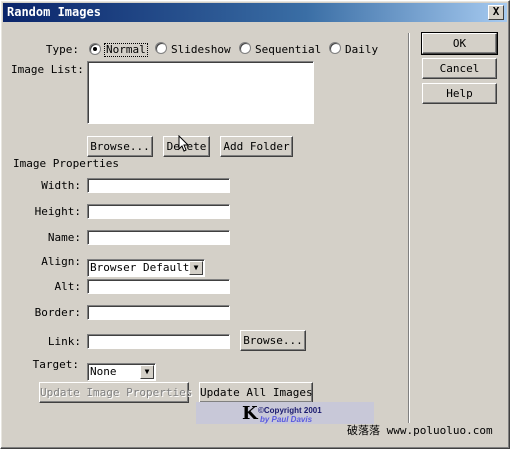  Describe the element at coordinates (158, 312) in the screenshot. I see `border-field` at that location.